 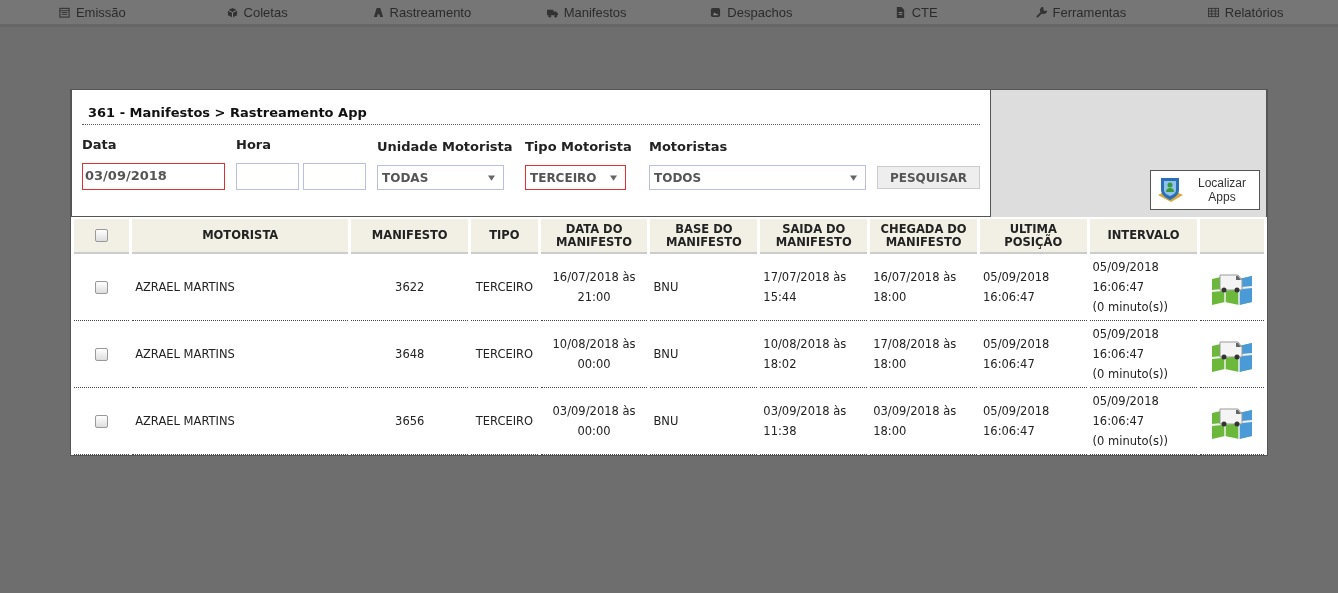 I want to click on select-field: TODAS, so click(x=440, y=177).